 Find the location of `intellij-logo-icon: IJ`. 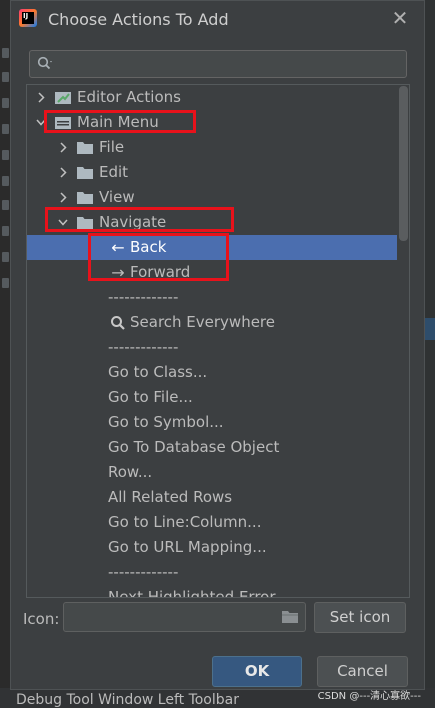

intellij-logo-icon: IJ is located at coordinates (28, 18).